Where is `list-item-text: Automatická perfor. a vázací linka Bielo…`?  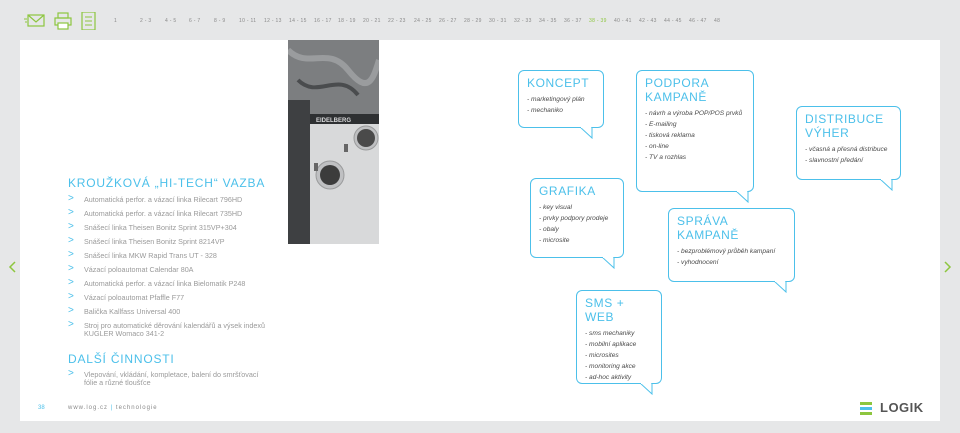 list-item-text: Automatická perfor. a vázací linka Bielo… is located at coordinates (165, 283).